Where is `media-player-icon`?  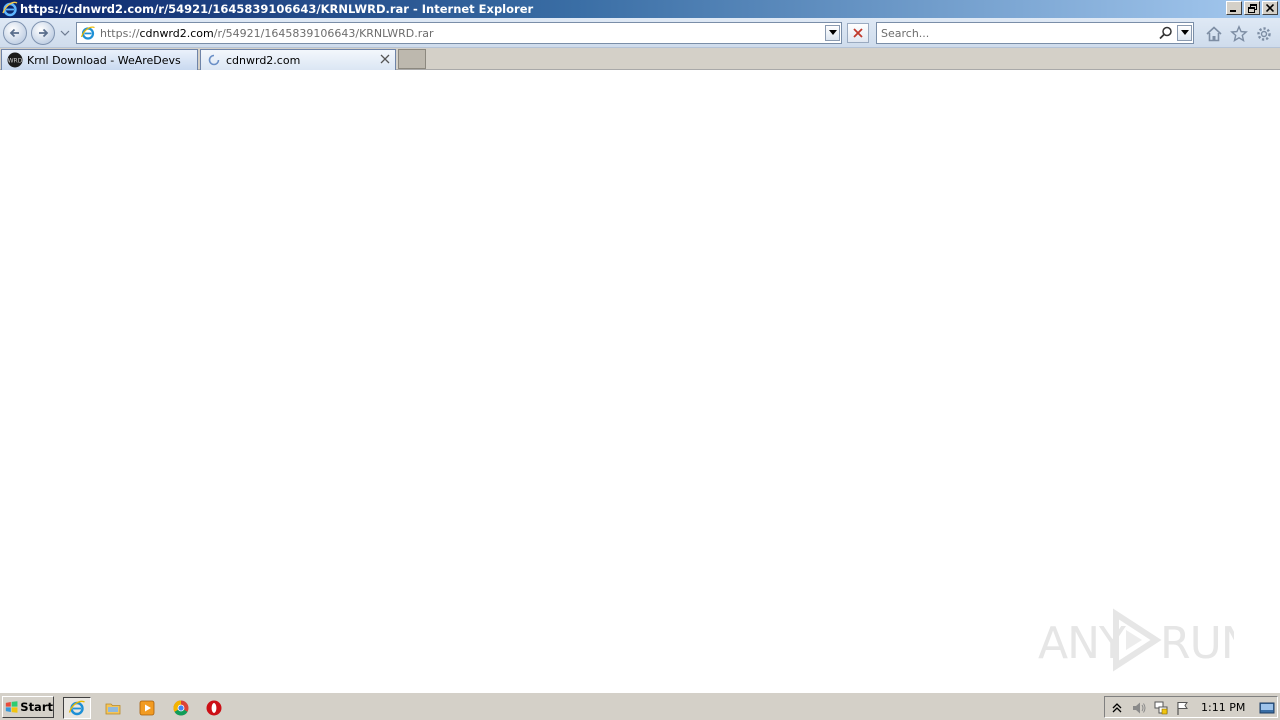
media-player-icon is located at coordinates (147, 708).